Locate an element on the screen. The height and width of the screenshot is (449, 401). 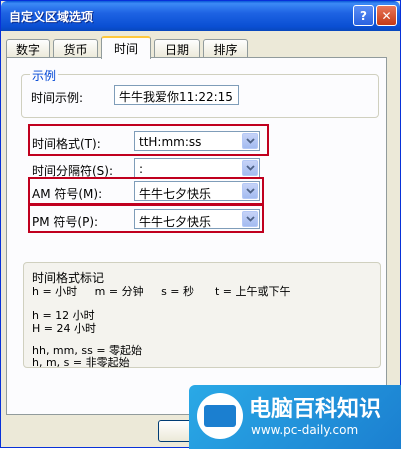
site-watermark: 电脑百科知识 www.pc-daily.com is located at coordinates (295, 417).